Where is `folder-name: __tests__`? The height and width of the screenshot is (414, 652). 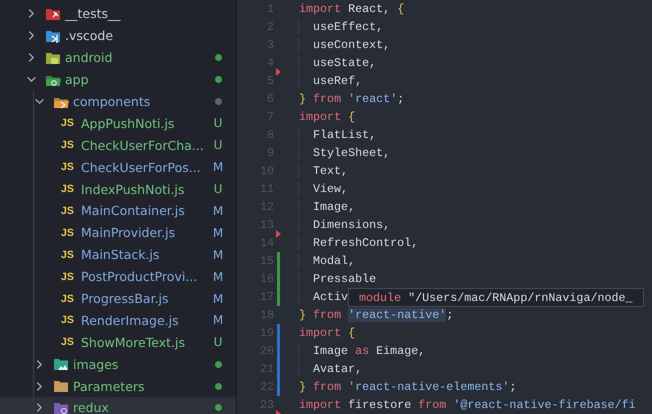 folder-name: __tests__ is located at coordinates (93, 14).